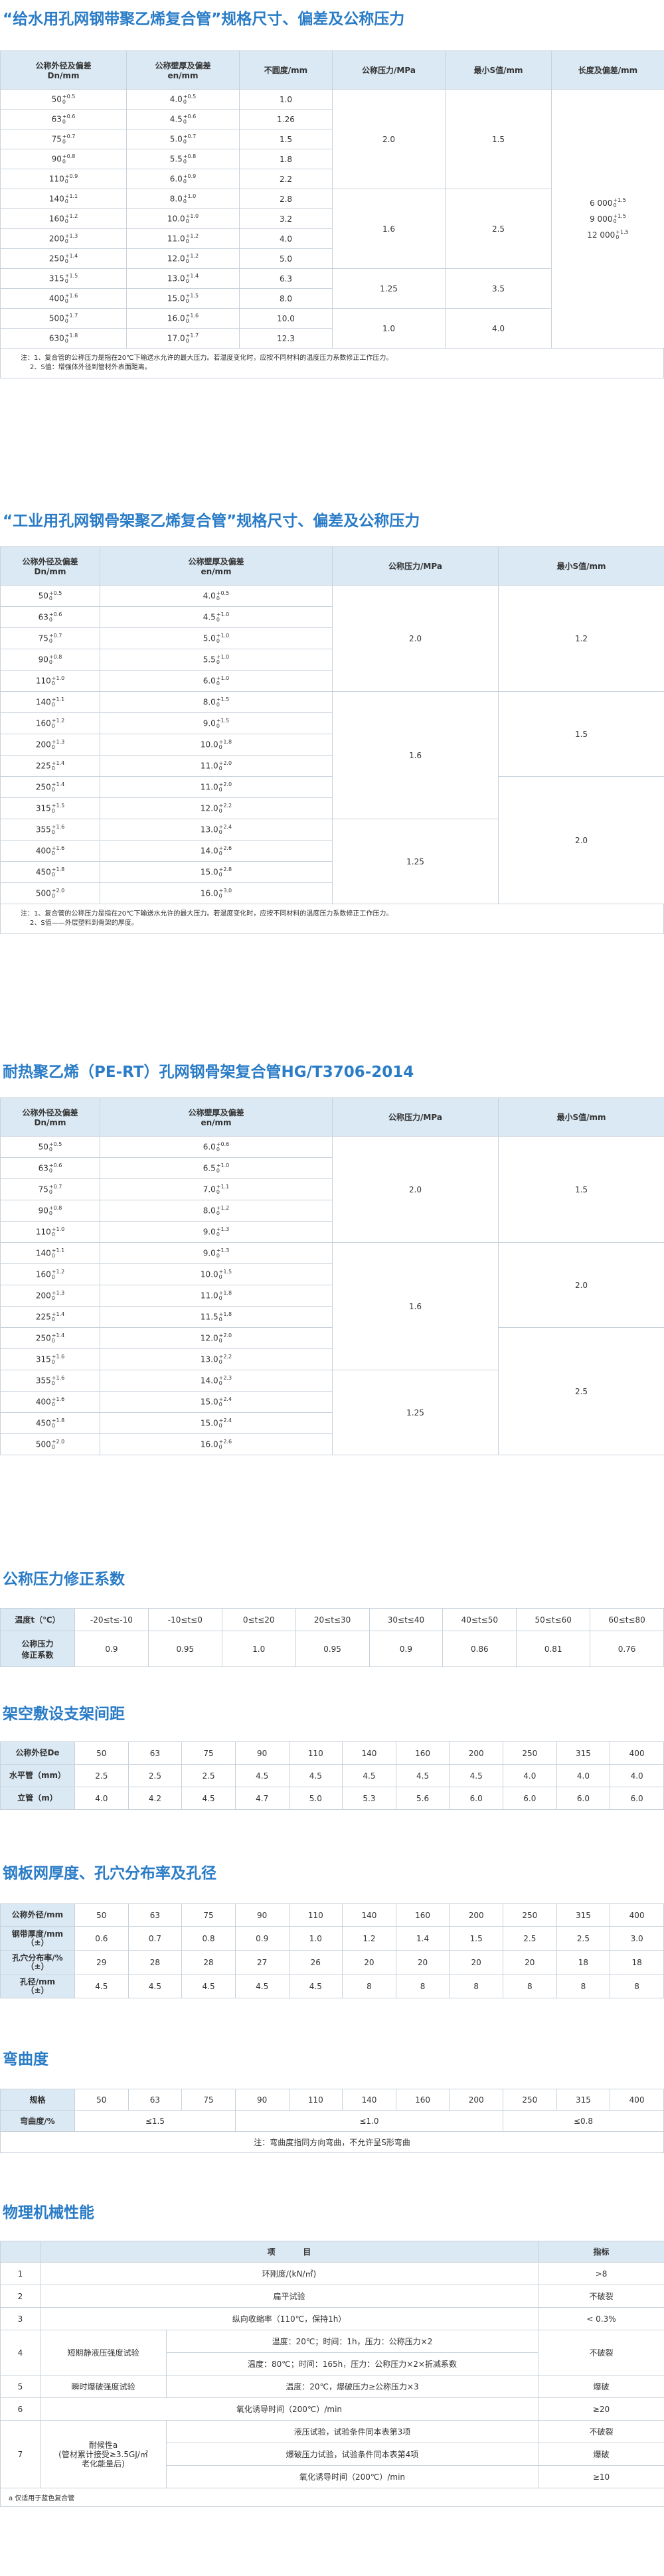 Image resolution: width=664 pixels, height=2576 pixels. Describe the element at coordinates (289, 2273) in the screenshot. I see `cell: 环刚度/(kN/㎡)` at that location.